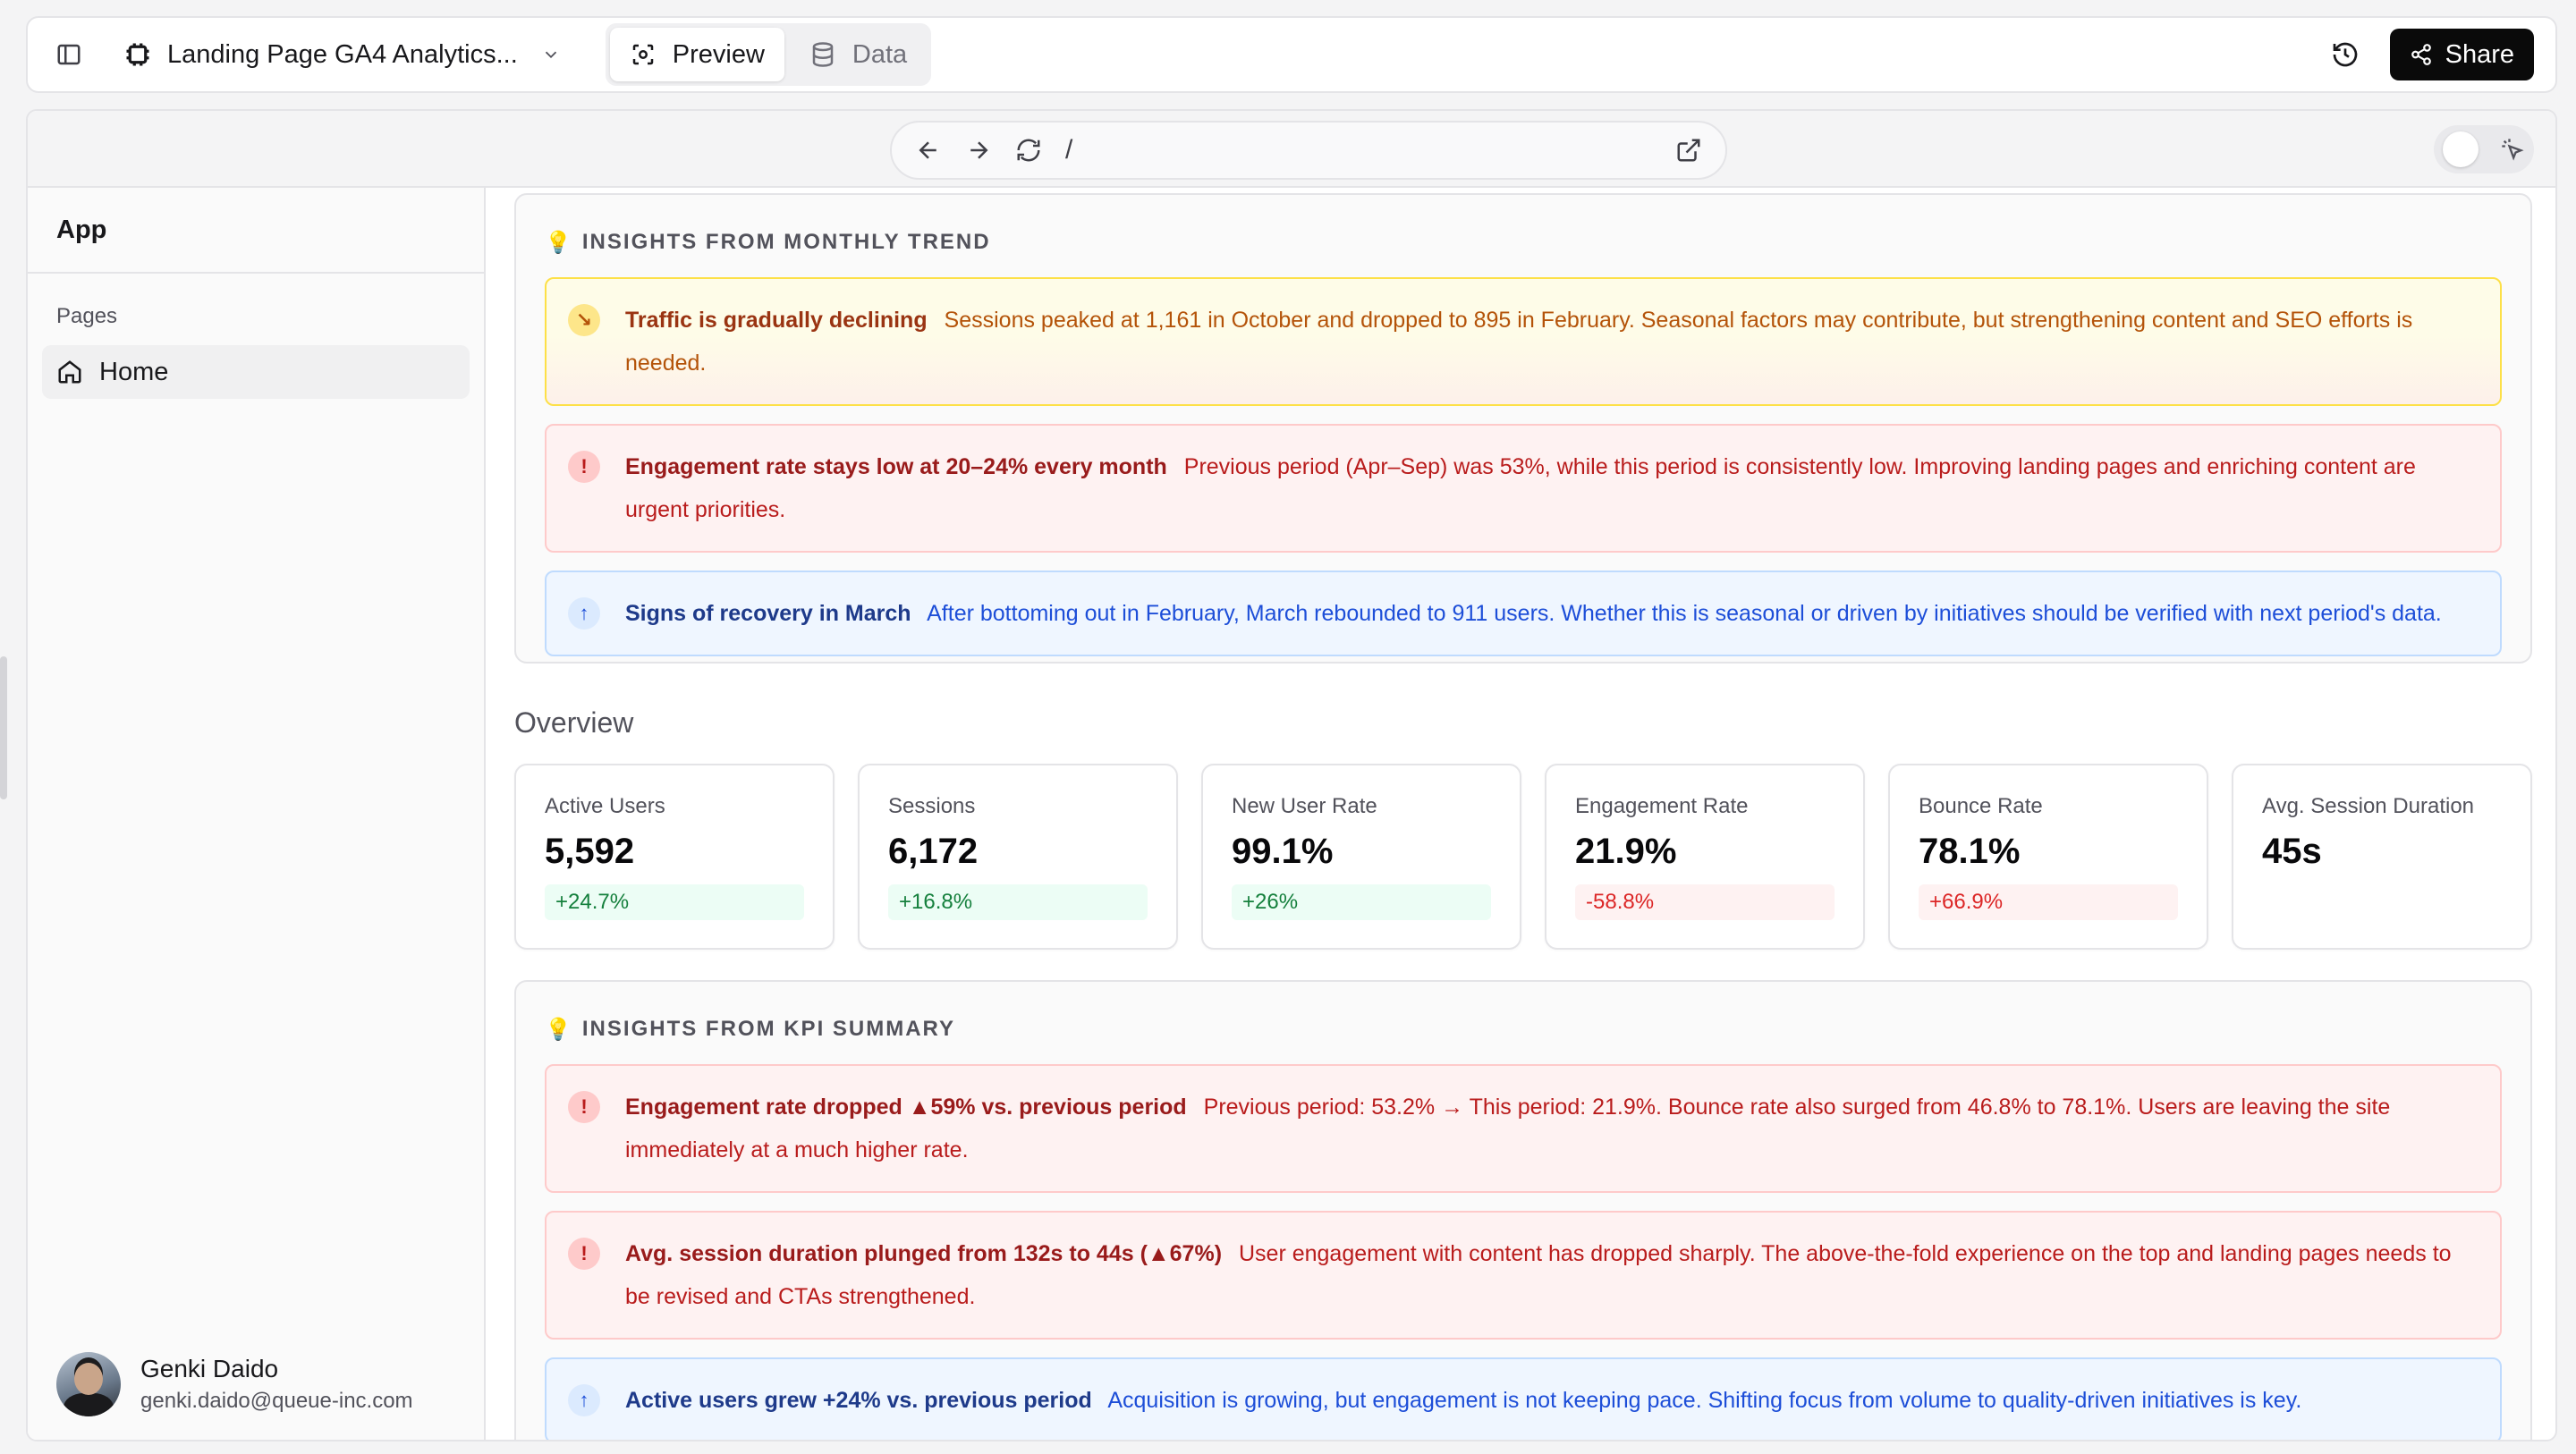 The image size is (2576, 1454). I want to click on pages-section-label: Pages, so click(87, 316).